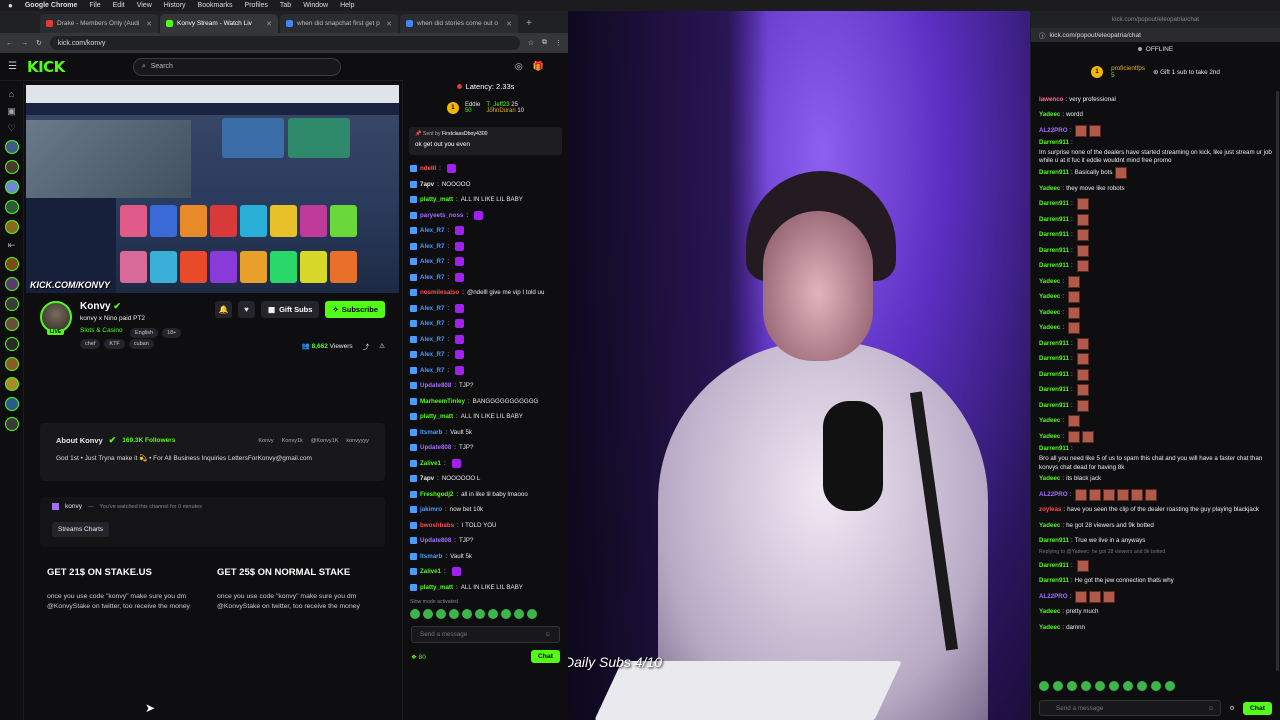  What do you see at coordinates (46, 67) in the screenshot?
I see `kick-logo: KICK` at bounding box center [46, 67].